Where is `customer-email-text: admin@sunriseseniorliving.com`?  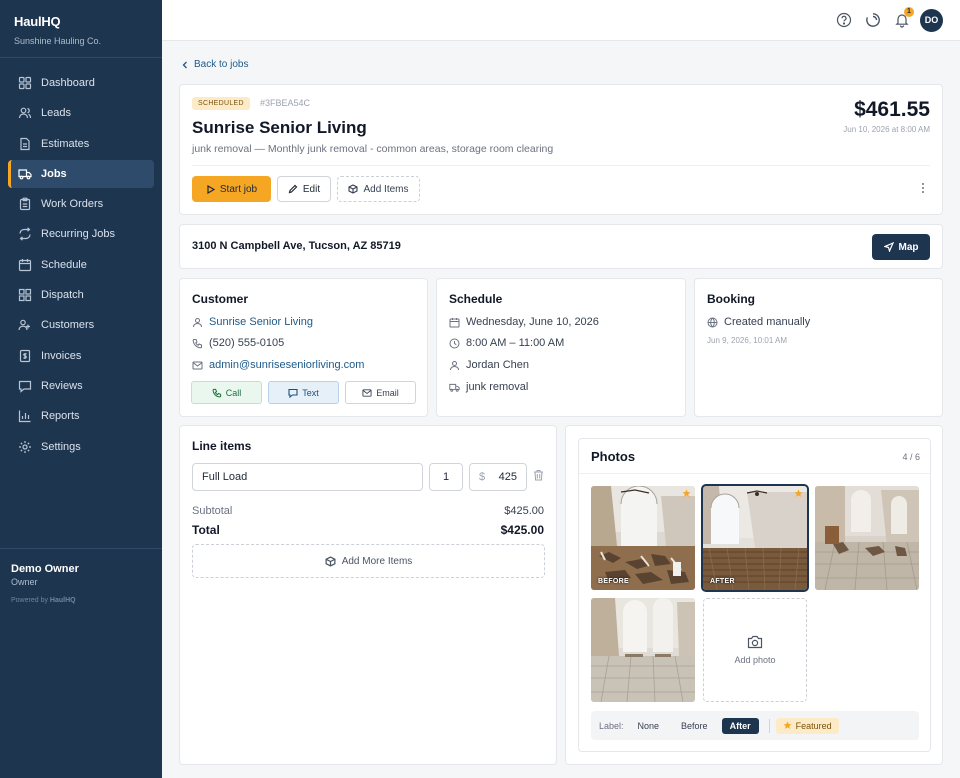 customer-email-text: admin@sunriseseniorliving.com is located at coordinates (287, 365).